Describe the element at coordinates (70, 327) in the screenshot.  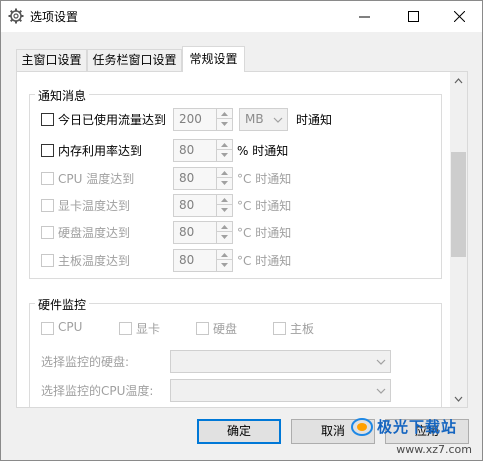
I see `hw-cpu-label: CPU` at that location.